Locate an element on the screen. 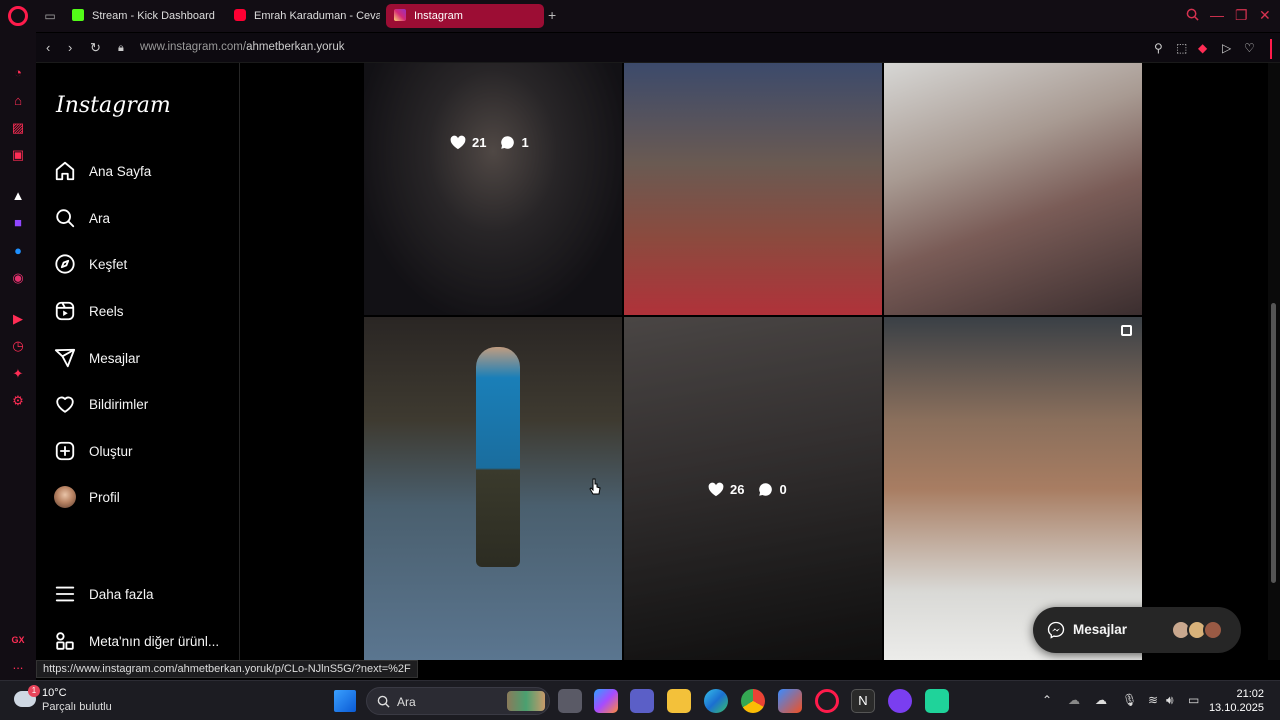 The height and width of the screenshot is (720, 1280). tab-label: Instagram is located at coordinates (438, 16).